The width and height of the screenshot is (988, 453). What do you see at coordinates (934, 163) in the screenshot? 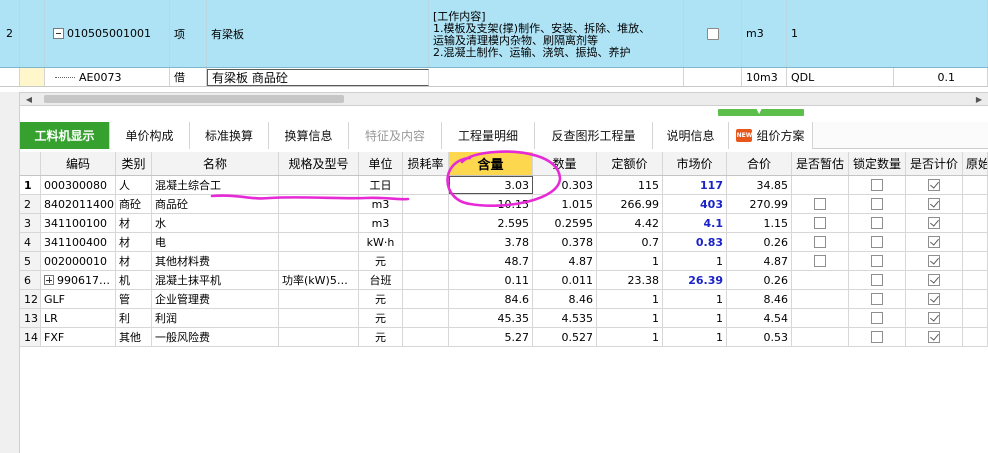
I see `header-is-priced: 是否计价` at bounding box center [934, 163].